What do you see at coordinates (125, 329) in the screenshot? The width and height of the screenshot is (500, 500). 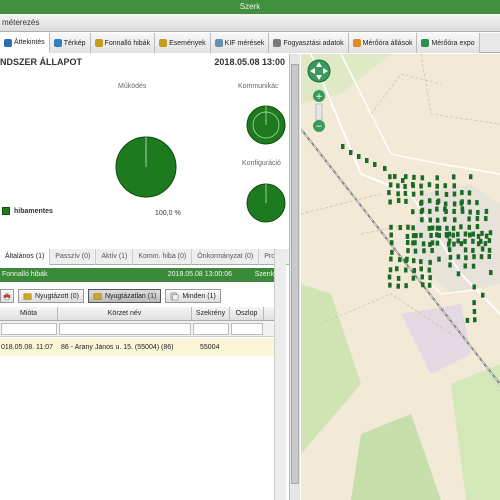 I see `filter-input-korzet-nev` at bounding box center [125, 329].